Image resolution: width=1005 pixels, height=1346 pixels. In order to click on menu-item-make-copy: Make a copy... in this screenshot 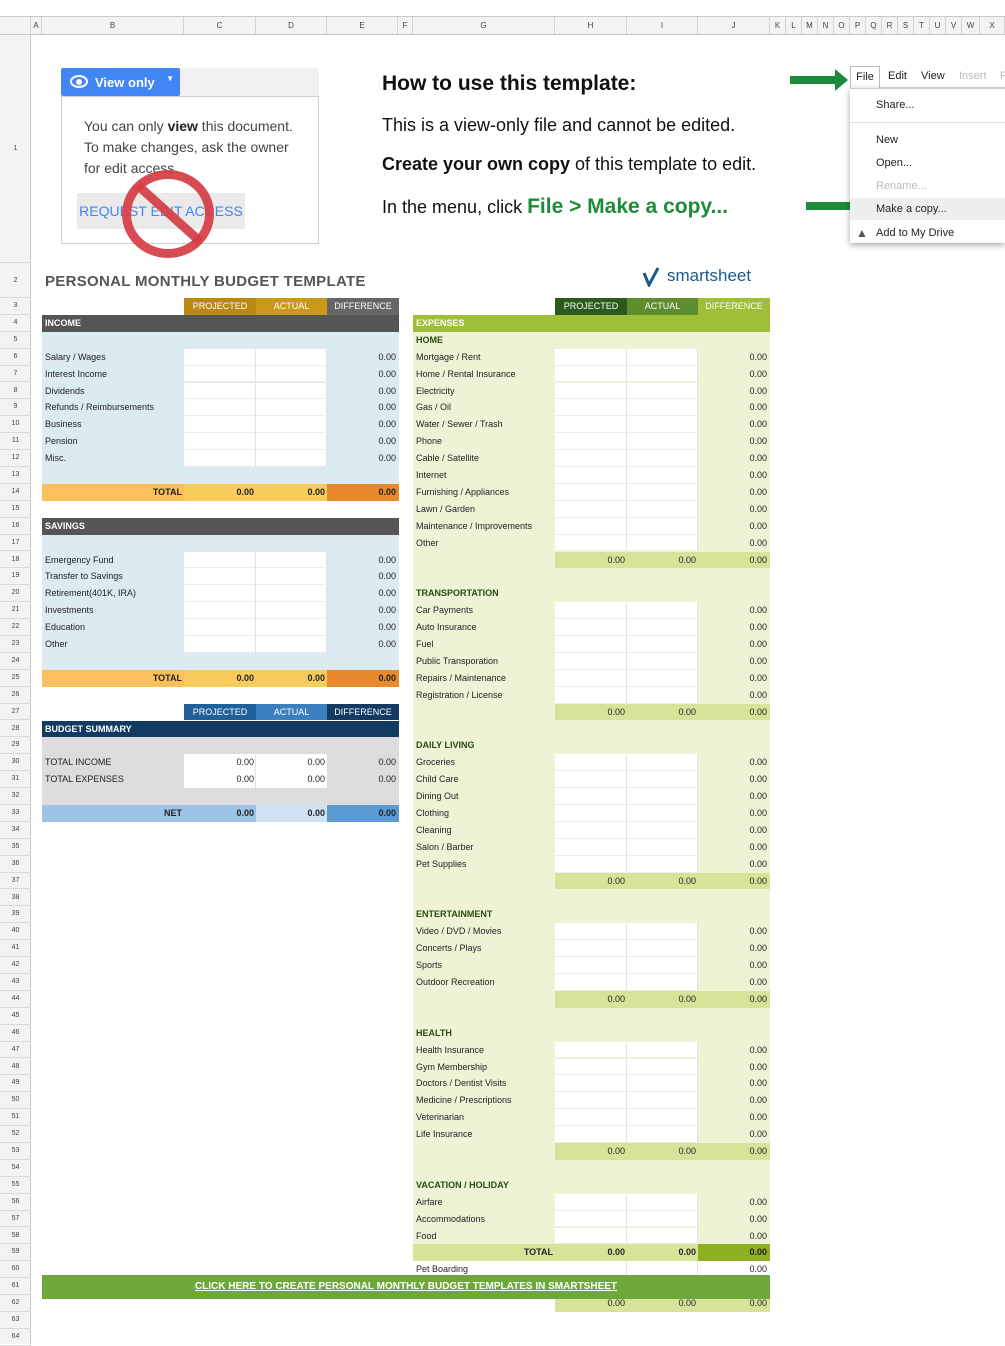, I will do `click(911, 209)`.